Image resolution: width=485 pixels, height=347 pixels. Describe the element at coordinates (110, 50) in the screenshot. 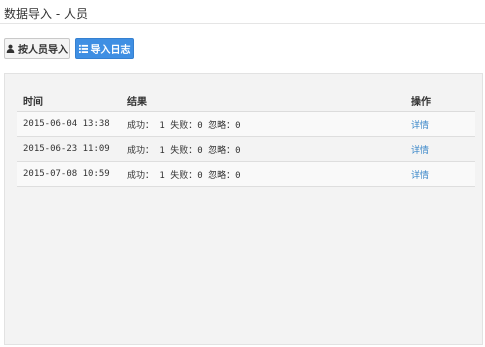

I see `import-log-label: 导入日志` at that location.